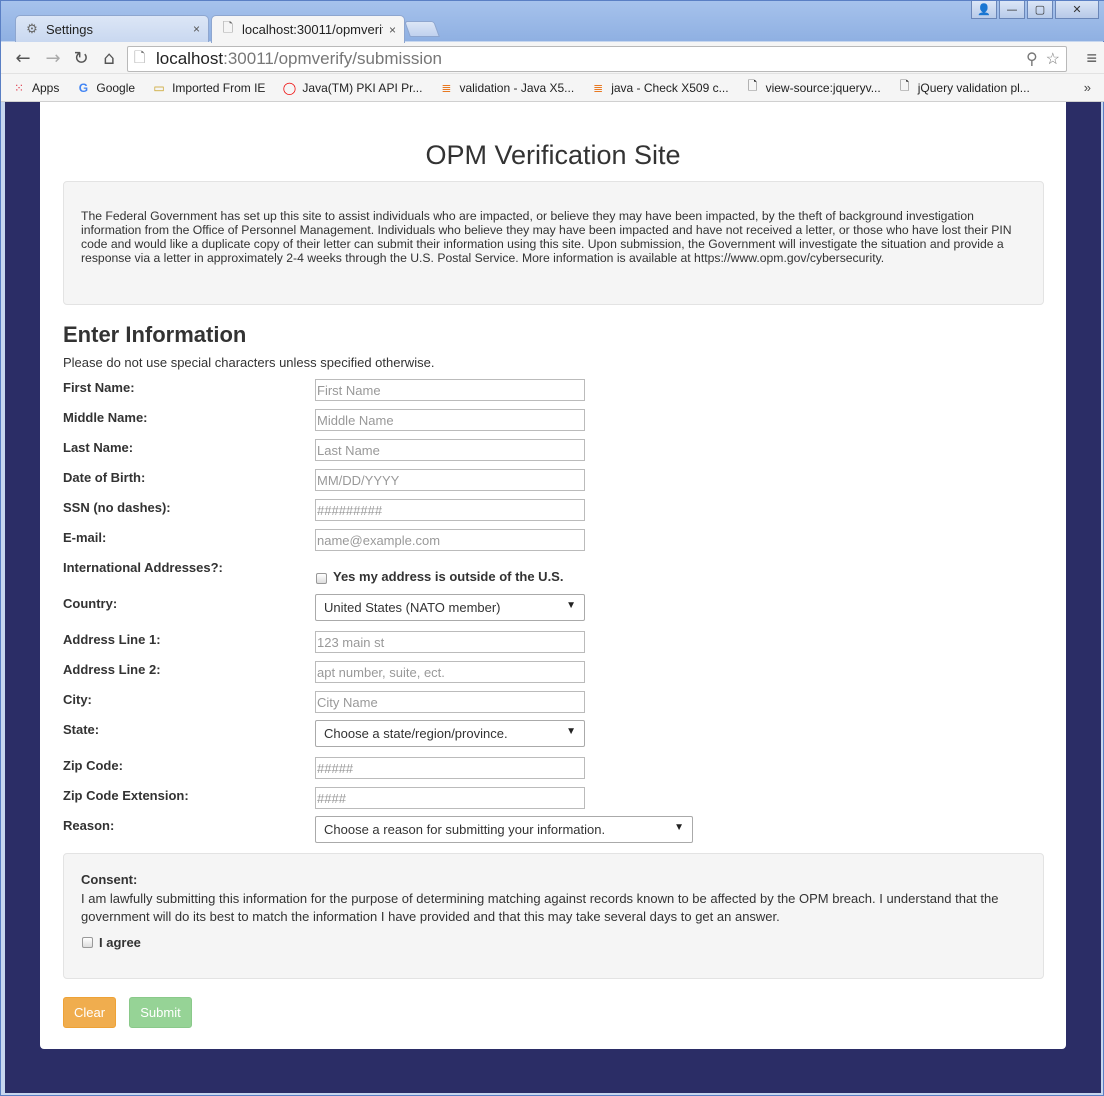 The width and height of the screenshot is (1104, 1096). I want to click on state-select-value: Choose a state/region/province., so click(416, 733).